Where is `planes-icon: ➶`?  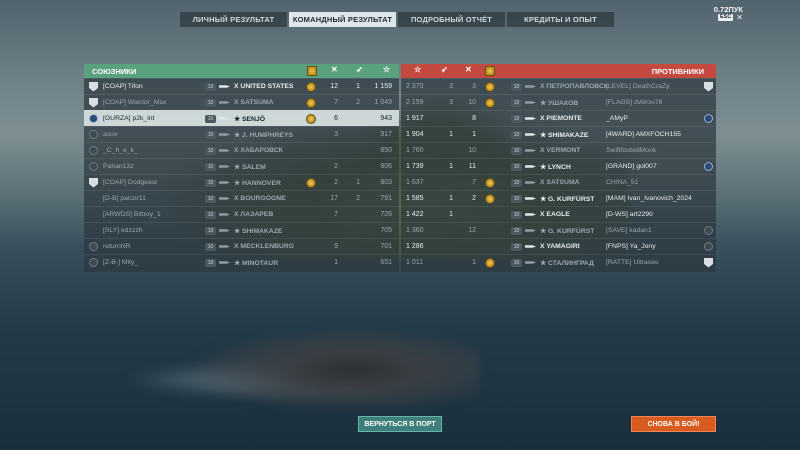
planes-icon: ➶ is located at coordinates (359, 69).